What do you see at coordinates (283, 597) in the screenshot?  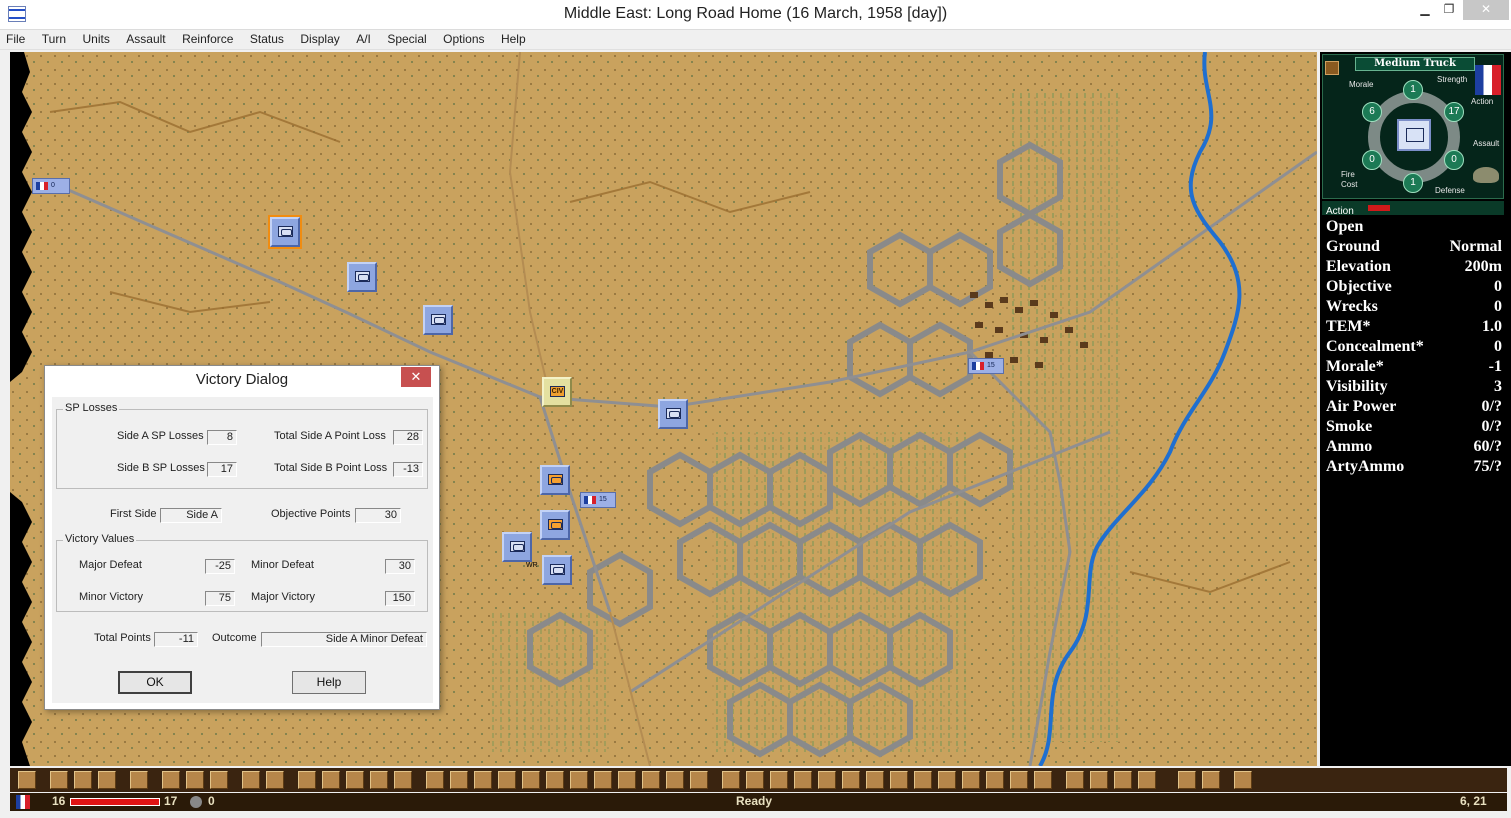 I see `major-victory-label: Major Victory` at bounding box center [283, 597].